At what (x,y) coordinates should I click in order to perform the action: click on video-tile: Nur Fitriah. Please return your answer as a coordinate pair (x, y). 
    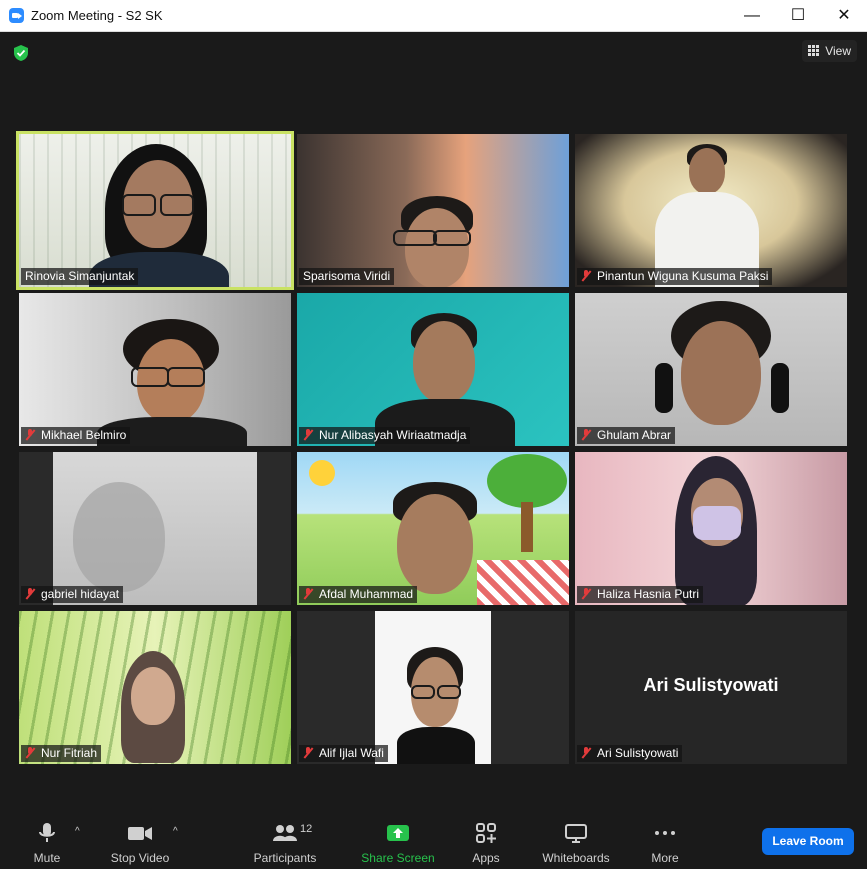
    Looking at the image, I should click on (155, 687).